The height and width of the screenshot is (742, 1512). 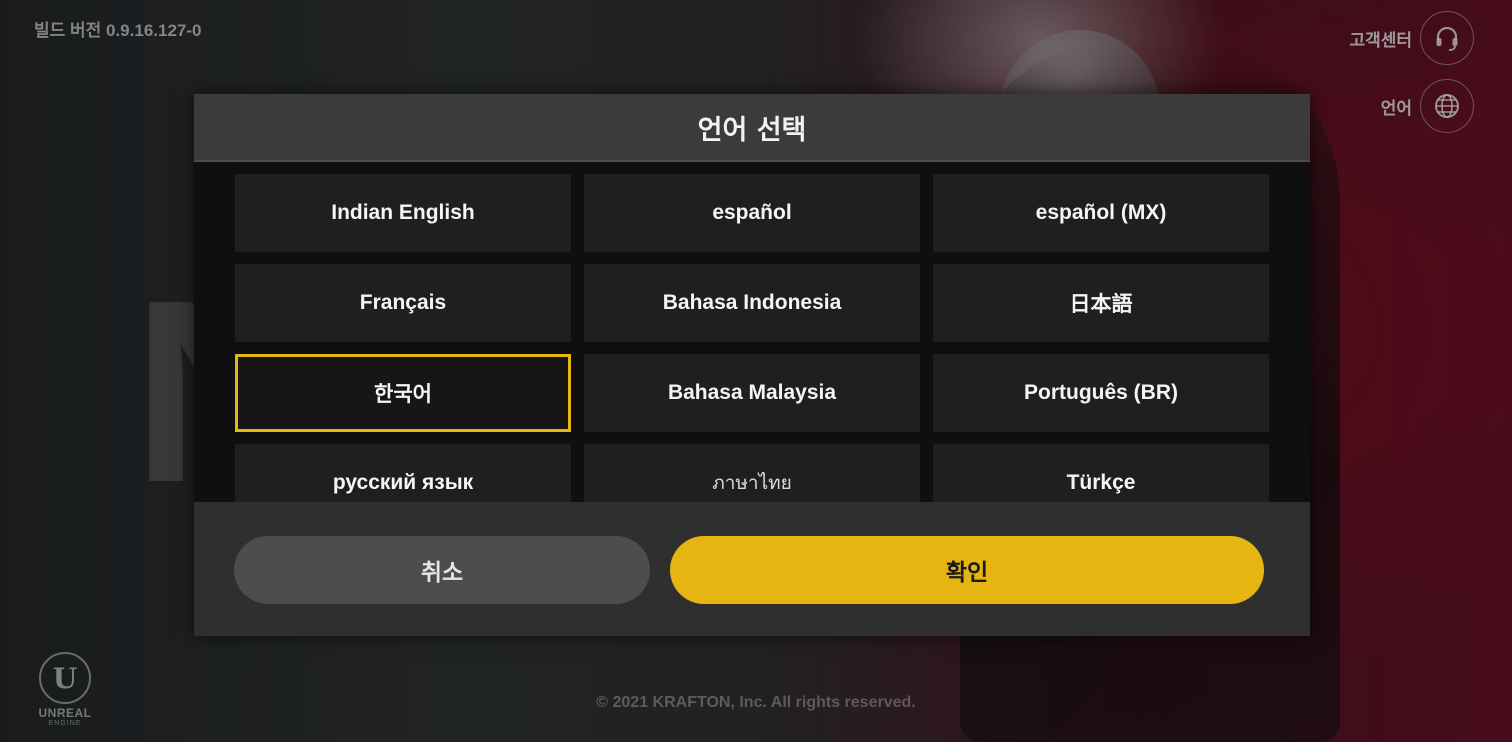 What do you see at coordinates (1447, 106) in the screenshot?
I see `globe-icon` at bounding box center [1447, 106].